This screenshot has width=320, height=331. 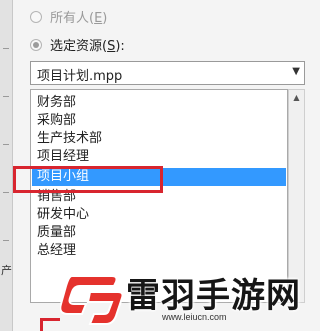 I want to click on watermark-logo-icon, so click(x=92, y=300).